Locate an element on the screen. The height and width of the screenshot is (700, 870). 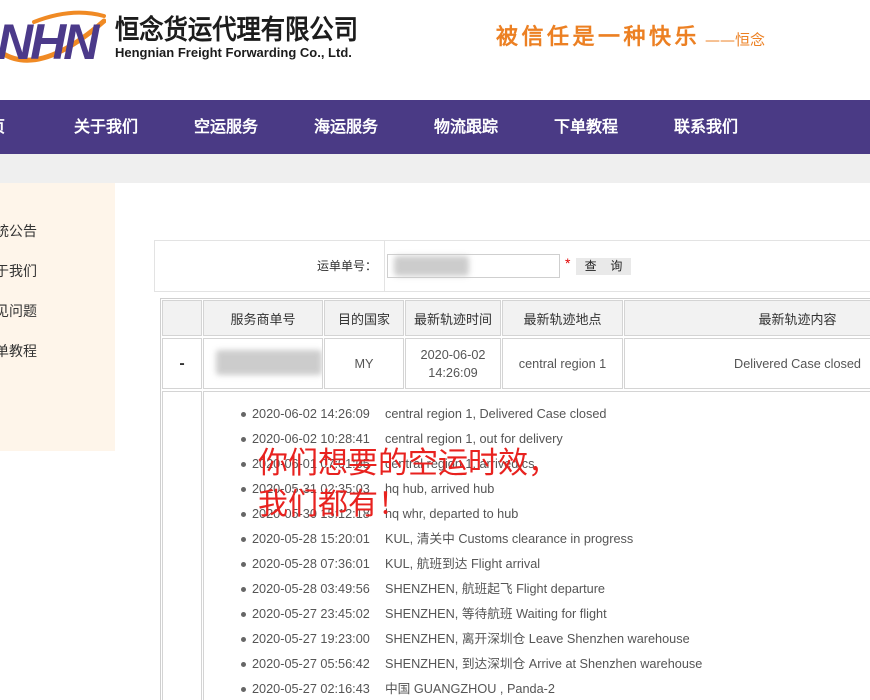
sidebar-item-announcements: 统公告 is located at coordinates (18, 232).